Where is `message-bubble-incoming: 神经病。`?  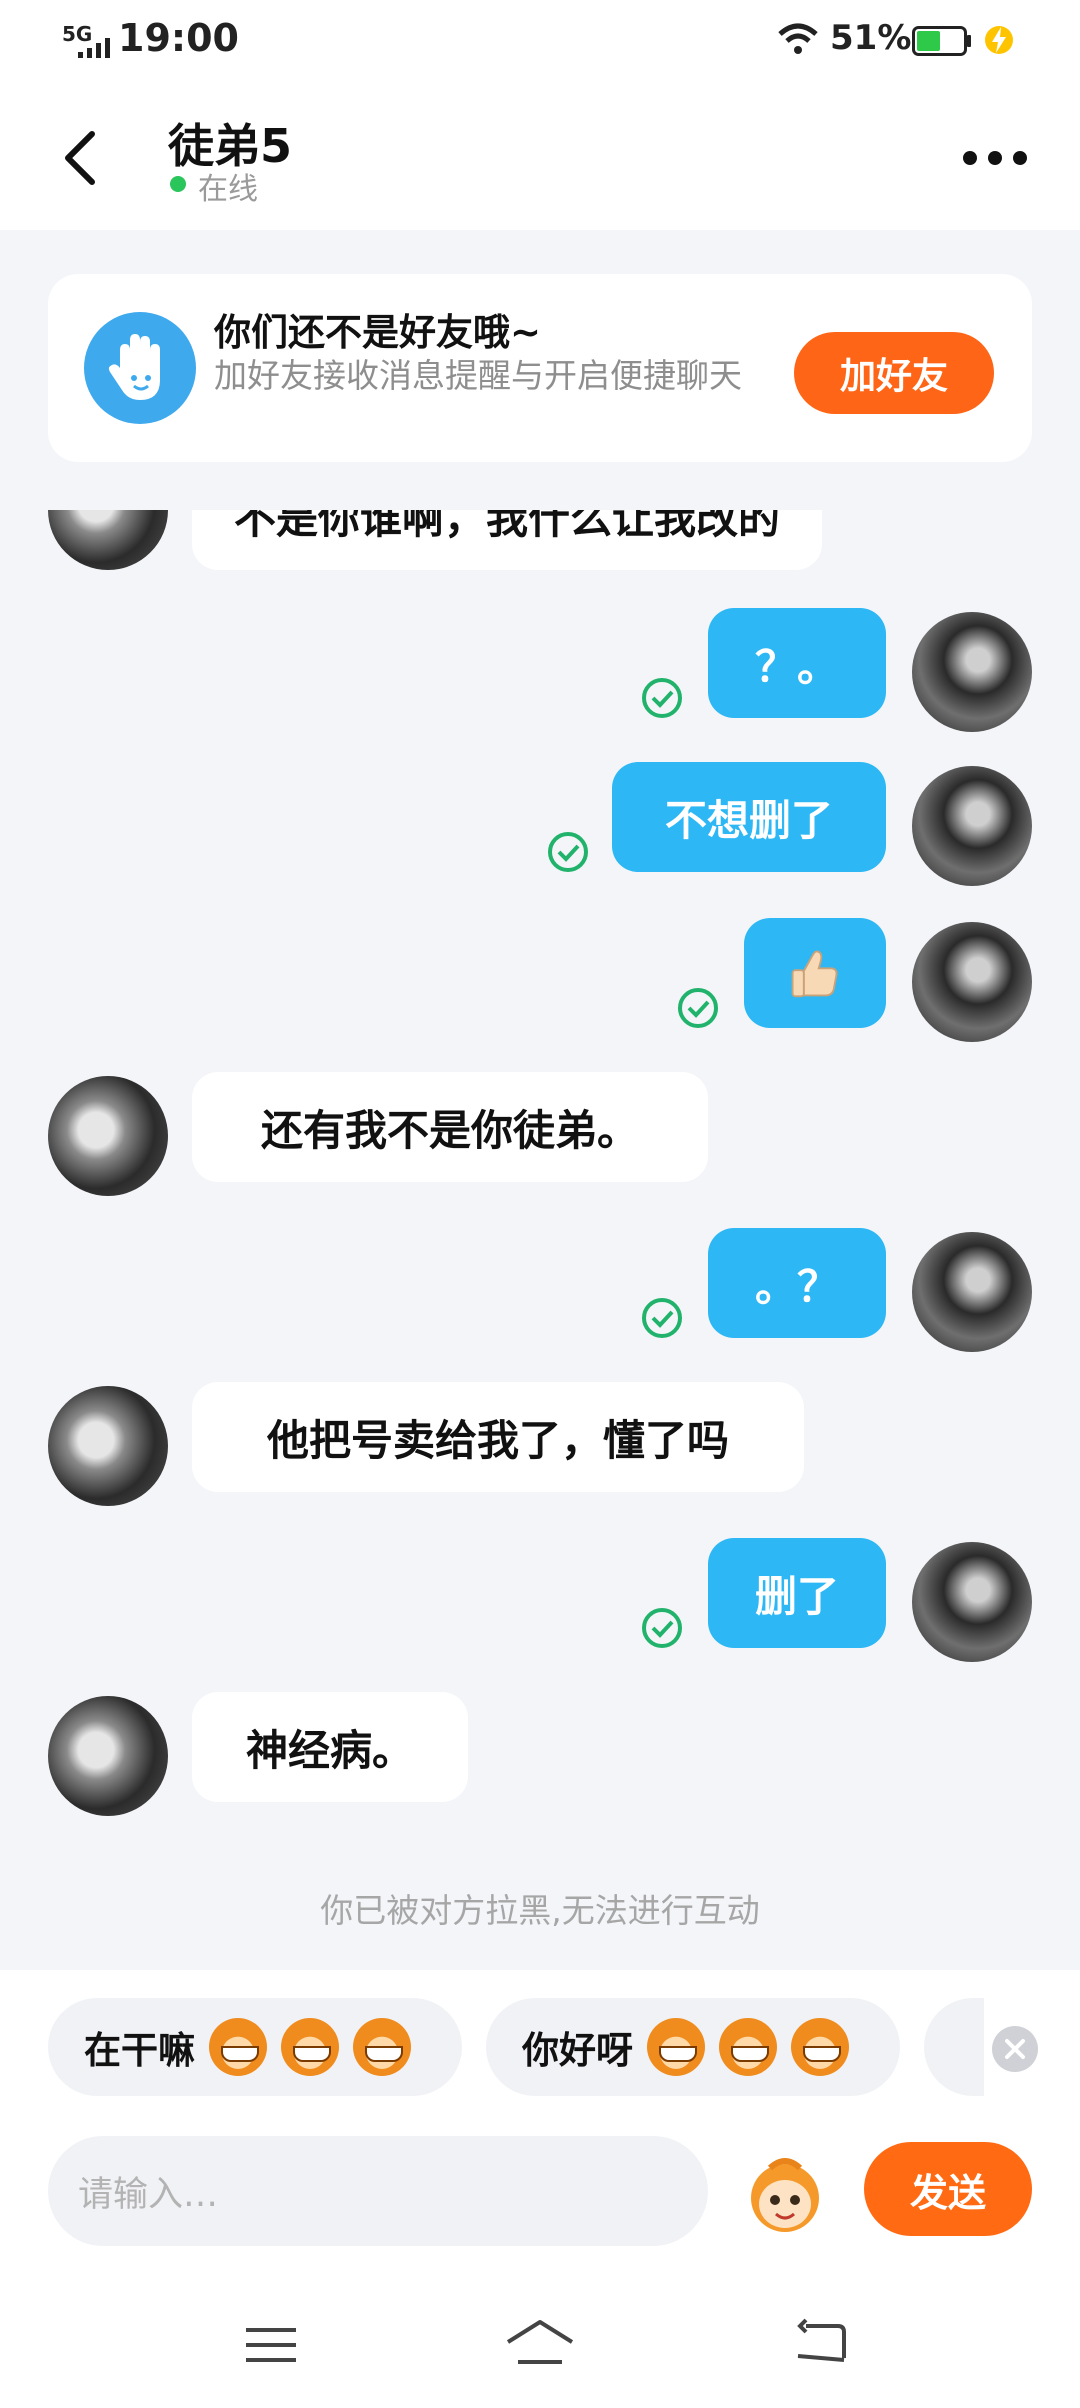 message-bubble-incoming: 神经病。 is located at coordinates (330, 1747).